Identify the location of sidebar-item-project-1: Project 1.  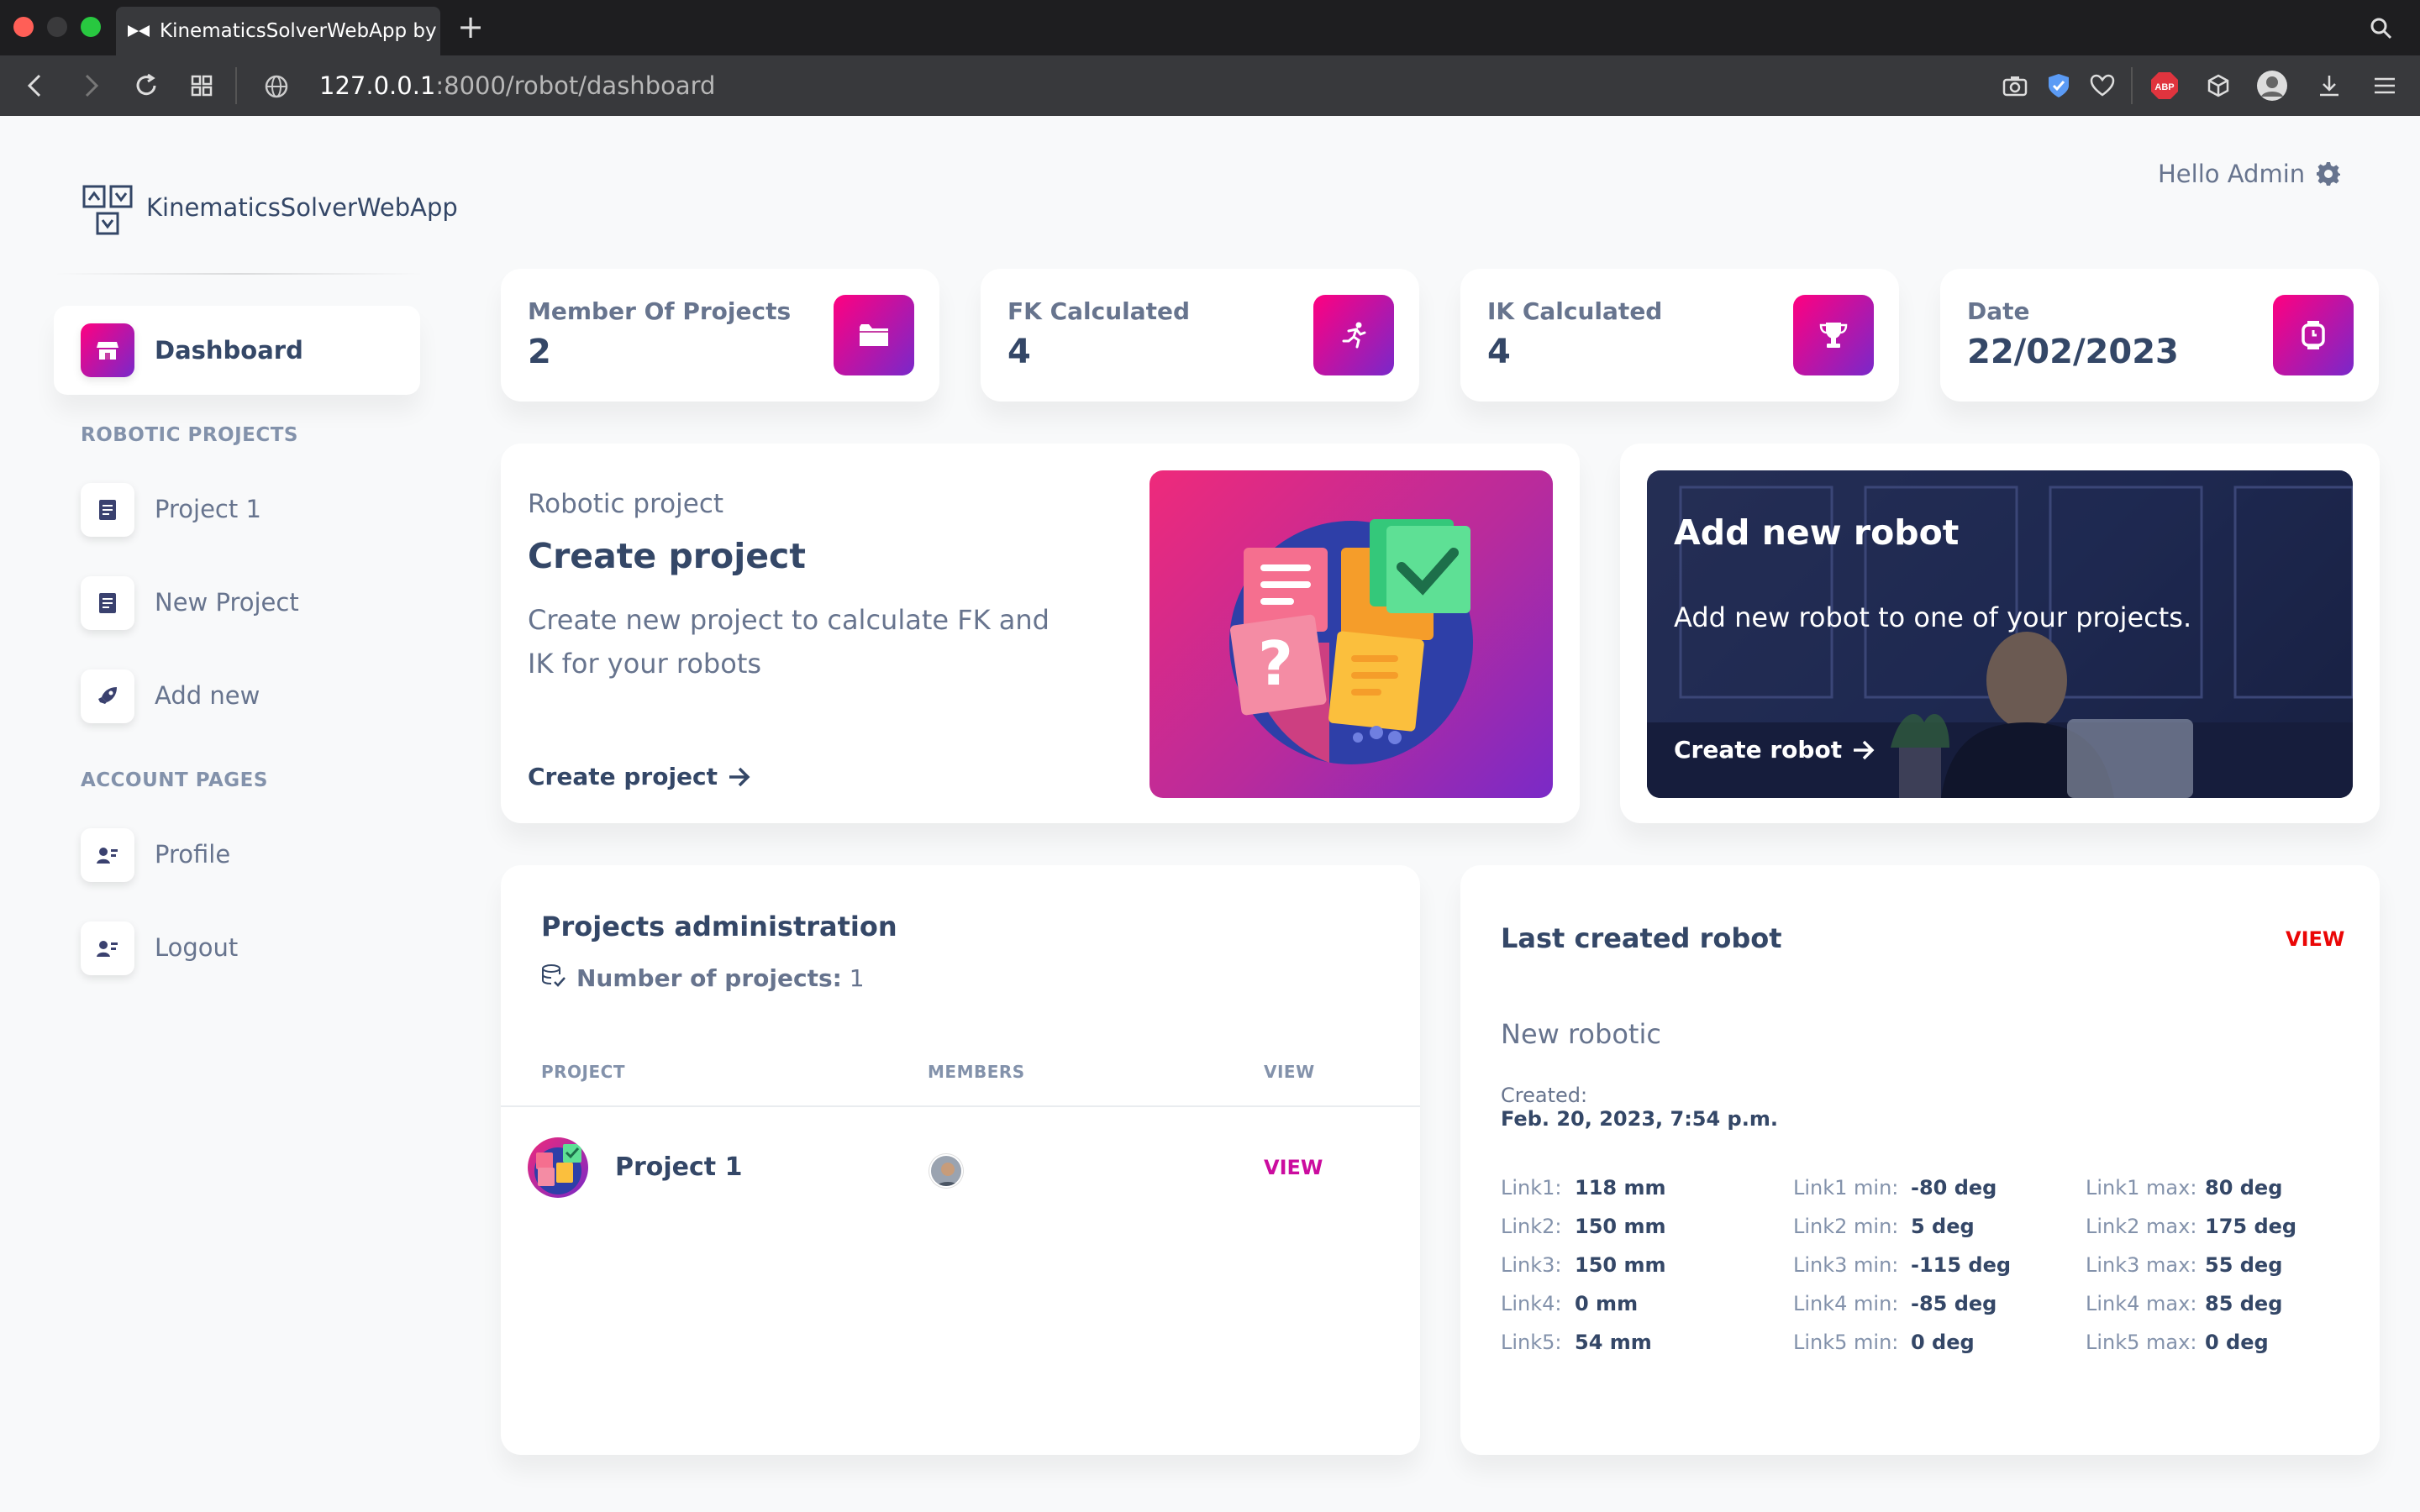
(249, 510).